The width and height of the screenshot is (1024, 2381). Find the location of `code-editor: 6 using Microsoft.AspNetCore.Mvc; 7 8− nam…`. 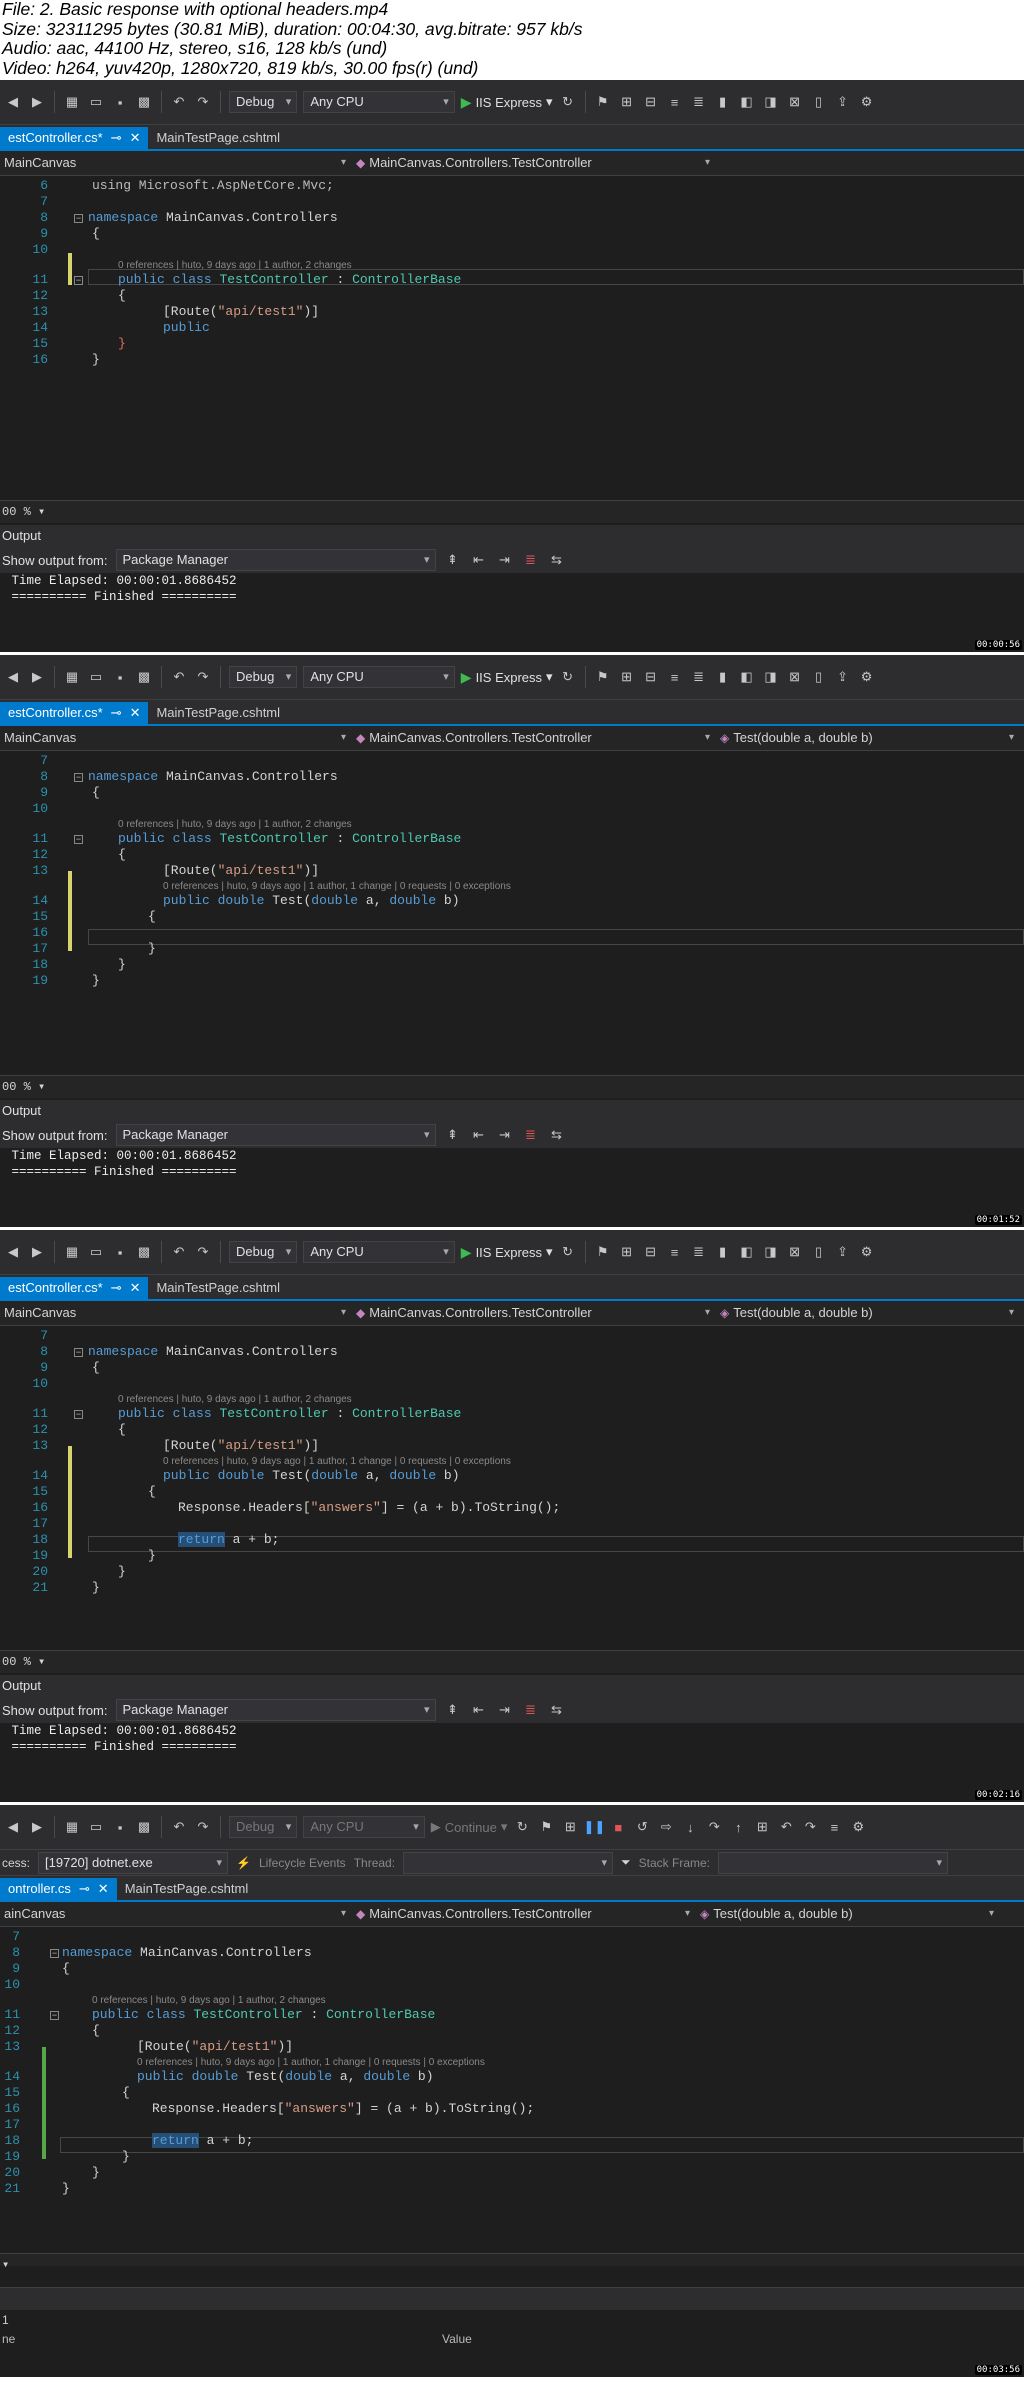

code-editor: 6 using Microsoft.AspNetCore.Mvc; 7 8− nam… is located at coordinates (512, 349).